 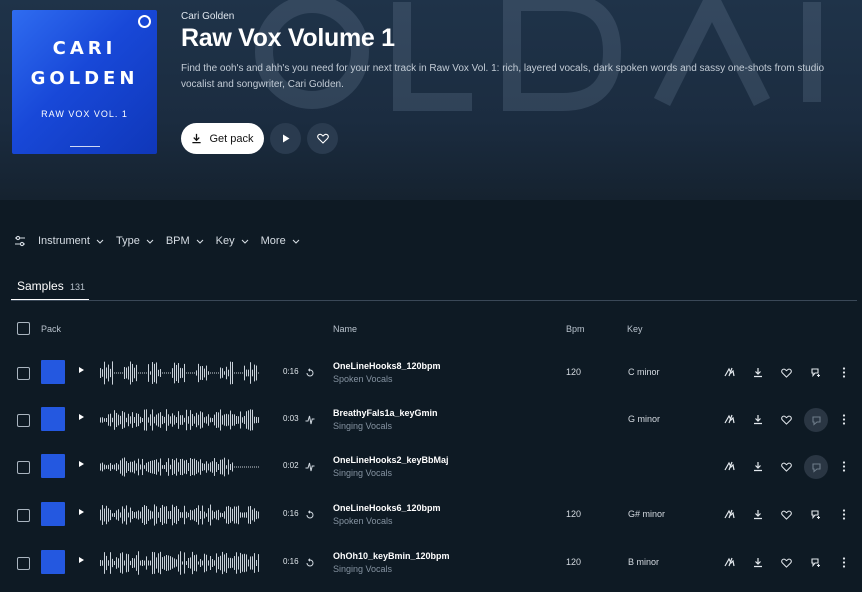 What do you see at coordinates (363, 379) in the screenshot?
I see `sample-tags: Spoken Vocals` at bounding box center [363, 379].